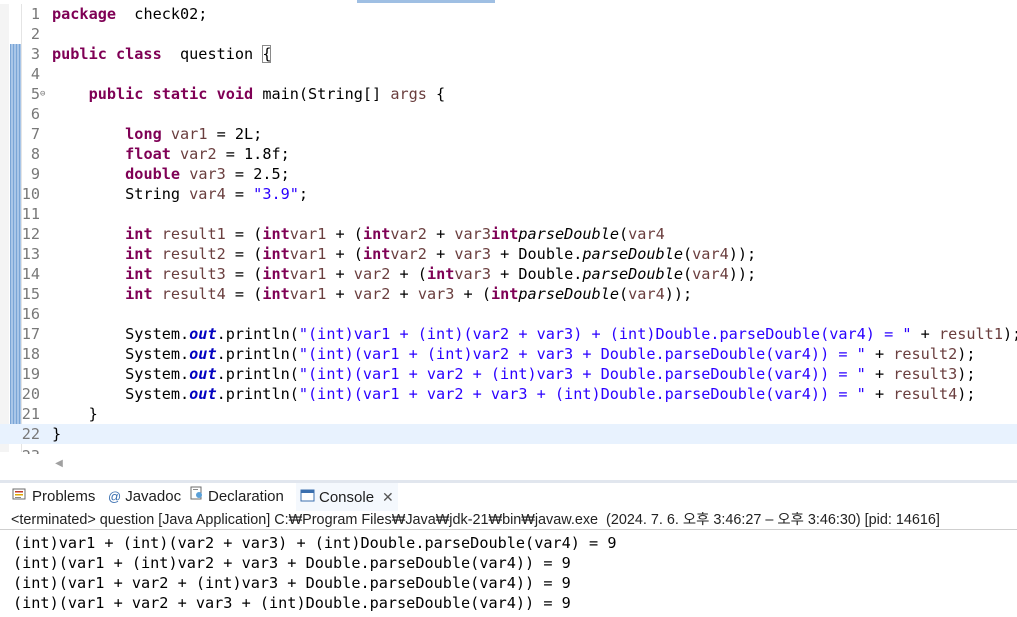  Describe the element at coordinates (508, 497) in the screenshot. I see `view-tab-bar: Problems @ Javadoc Declaration Console ✕` at that location.